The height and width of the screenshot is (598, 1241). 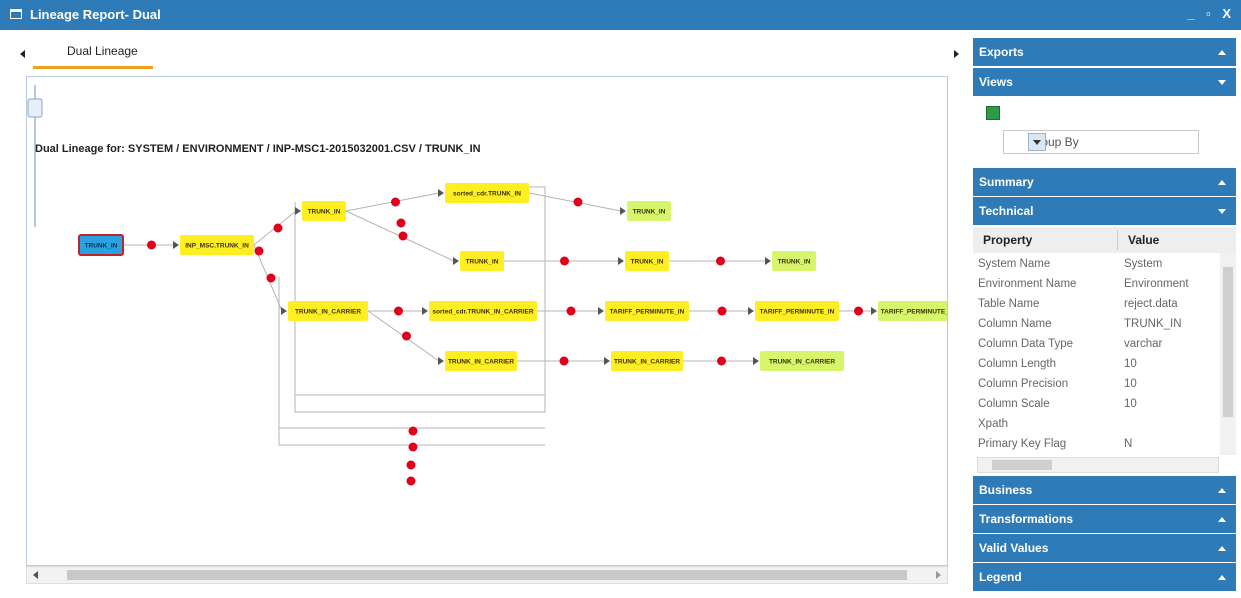 I want to click on dropdown-arrow-icon, so click(x=1037, y=142).